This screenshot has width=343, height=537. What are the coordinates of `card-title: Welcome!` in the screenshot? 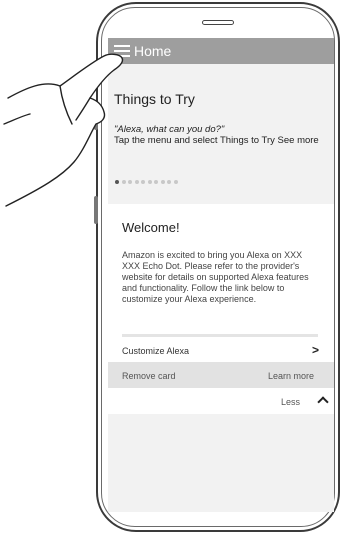 It's located at (151, 227).